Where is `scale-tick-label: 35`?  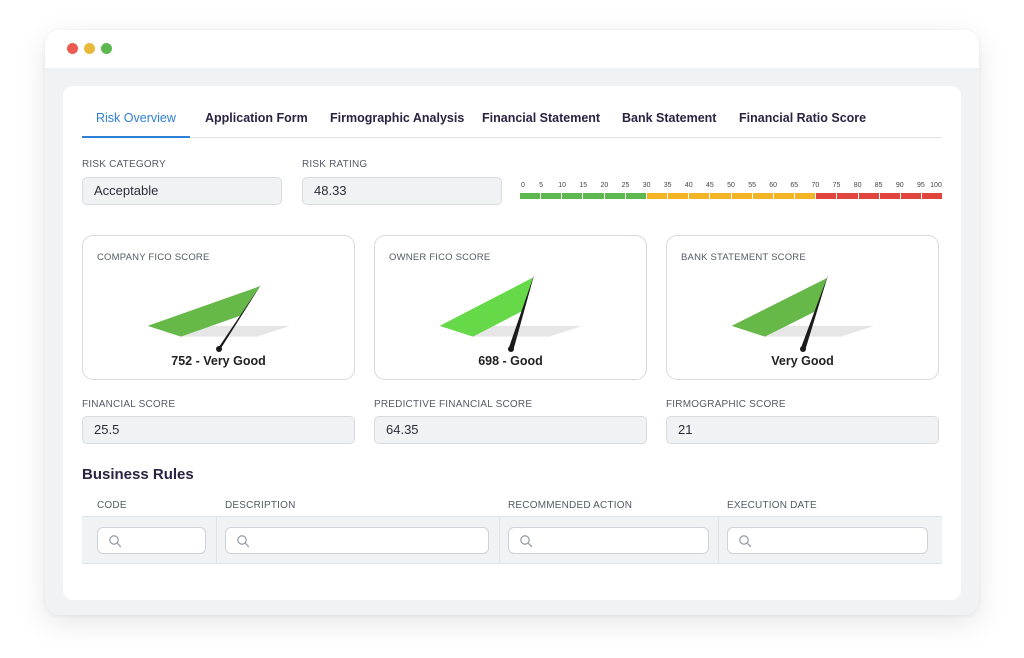
scale-tick-label: 35 is located at coordinates (667, 185).